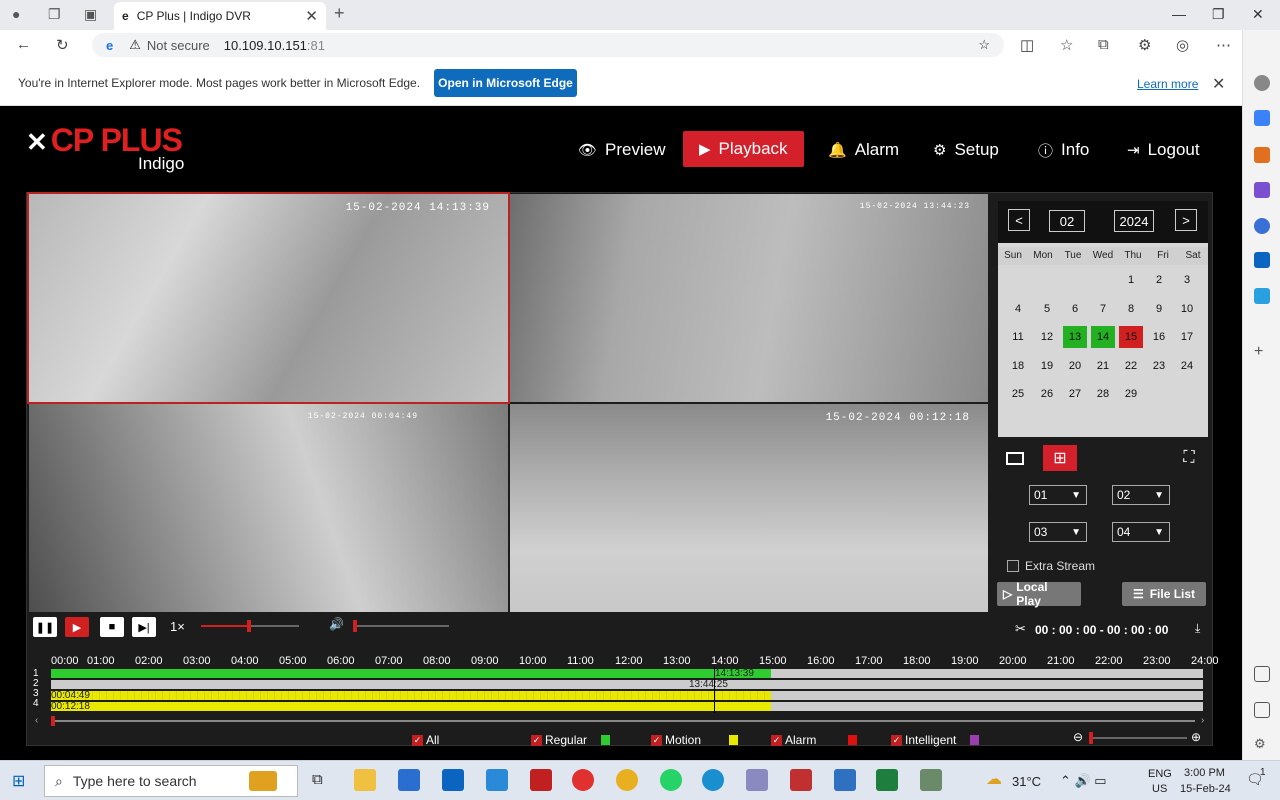 Image resolution: width=1280 pixels, height=800 pixels. What do you see at coordinates (1262, 190) in the screenshot?
I see `games-icon` at bounding box center [1262, 190].